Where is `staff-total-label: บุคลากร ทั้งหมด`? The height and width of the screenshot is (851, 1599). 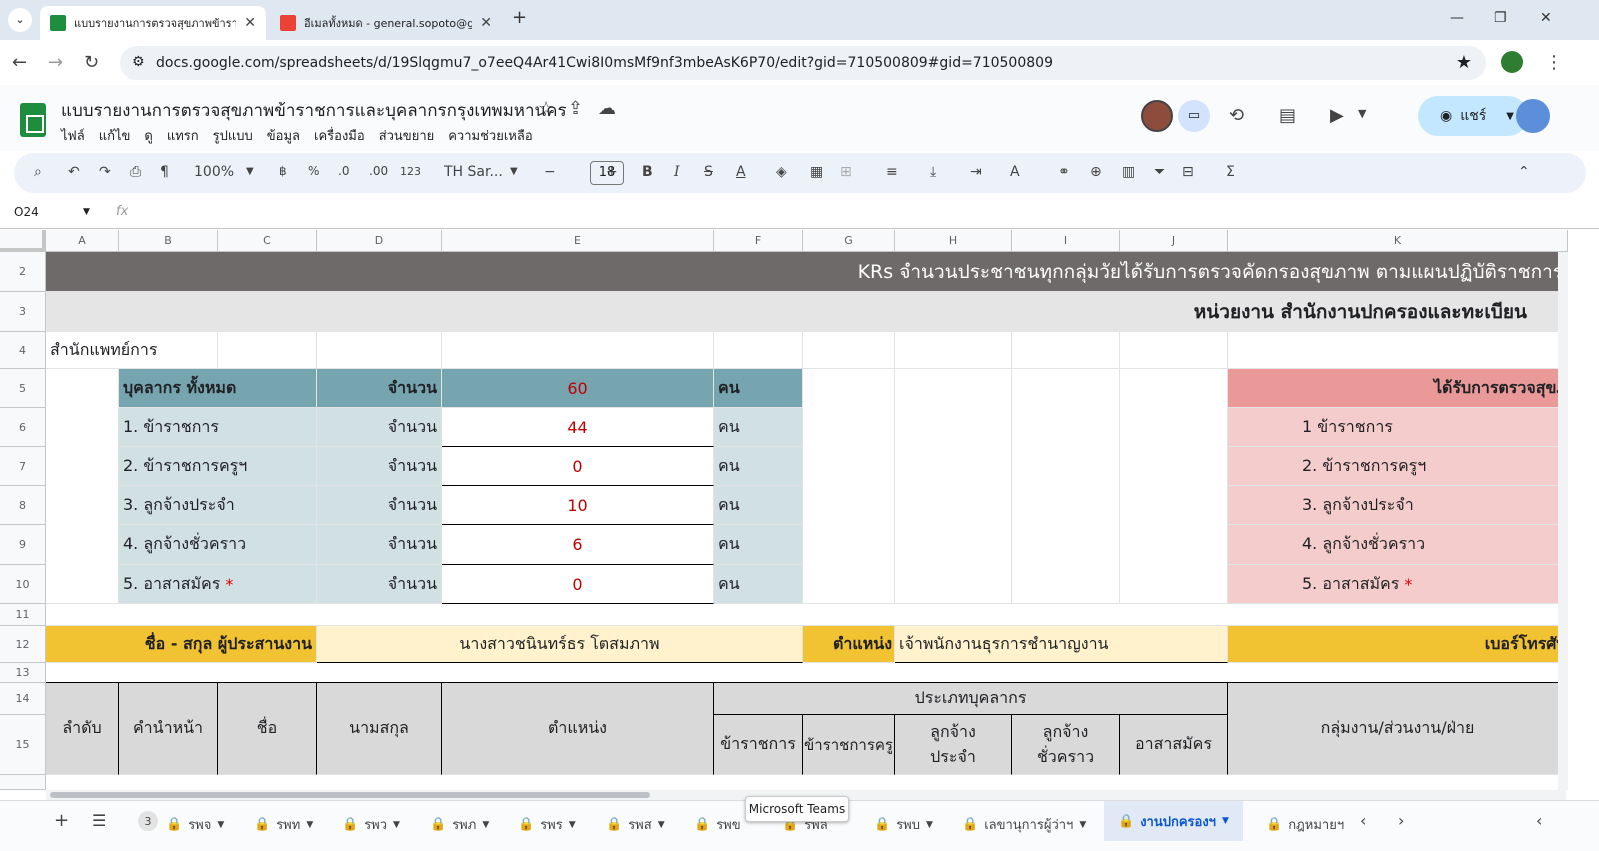
staff-total-label: บุคลากร ทั้งหมด is located at coordinates (218, 388).